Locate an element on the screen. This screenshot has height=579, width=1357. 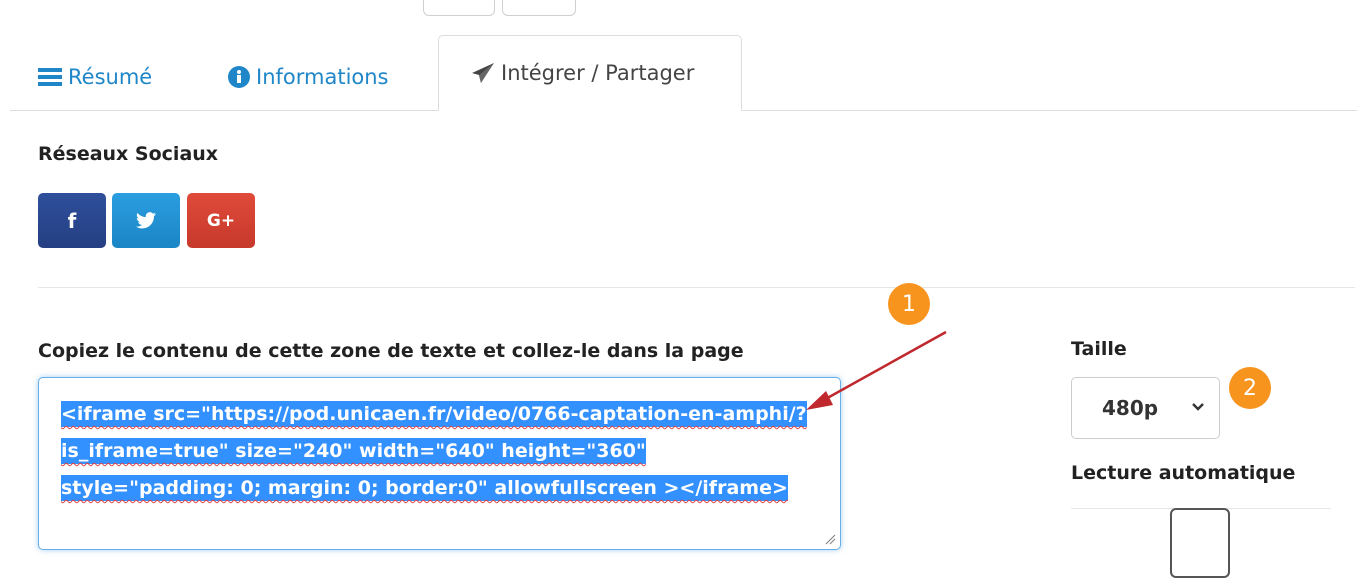
tab-share-label: Intégrer / Partager is located at coordinates (598, 73).